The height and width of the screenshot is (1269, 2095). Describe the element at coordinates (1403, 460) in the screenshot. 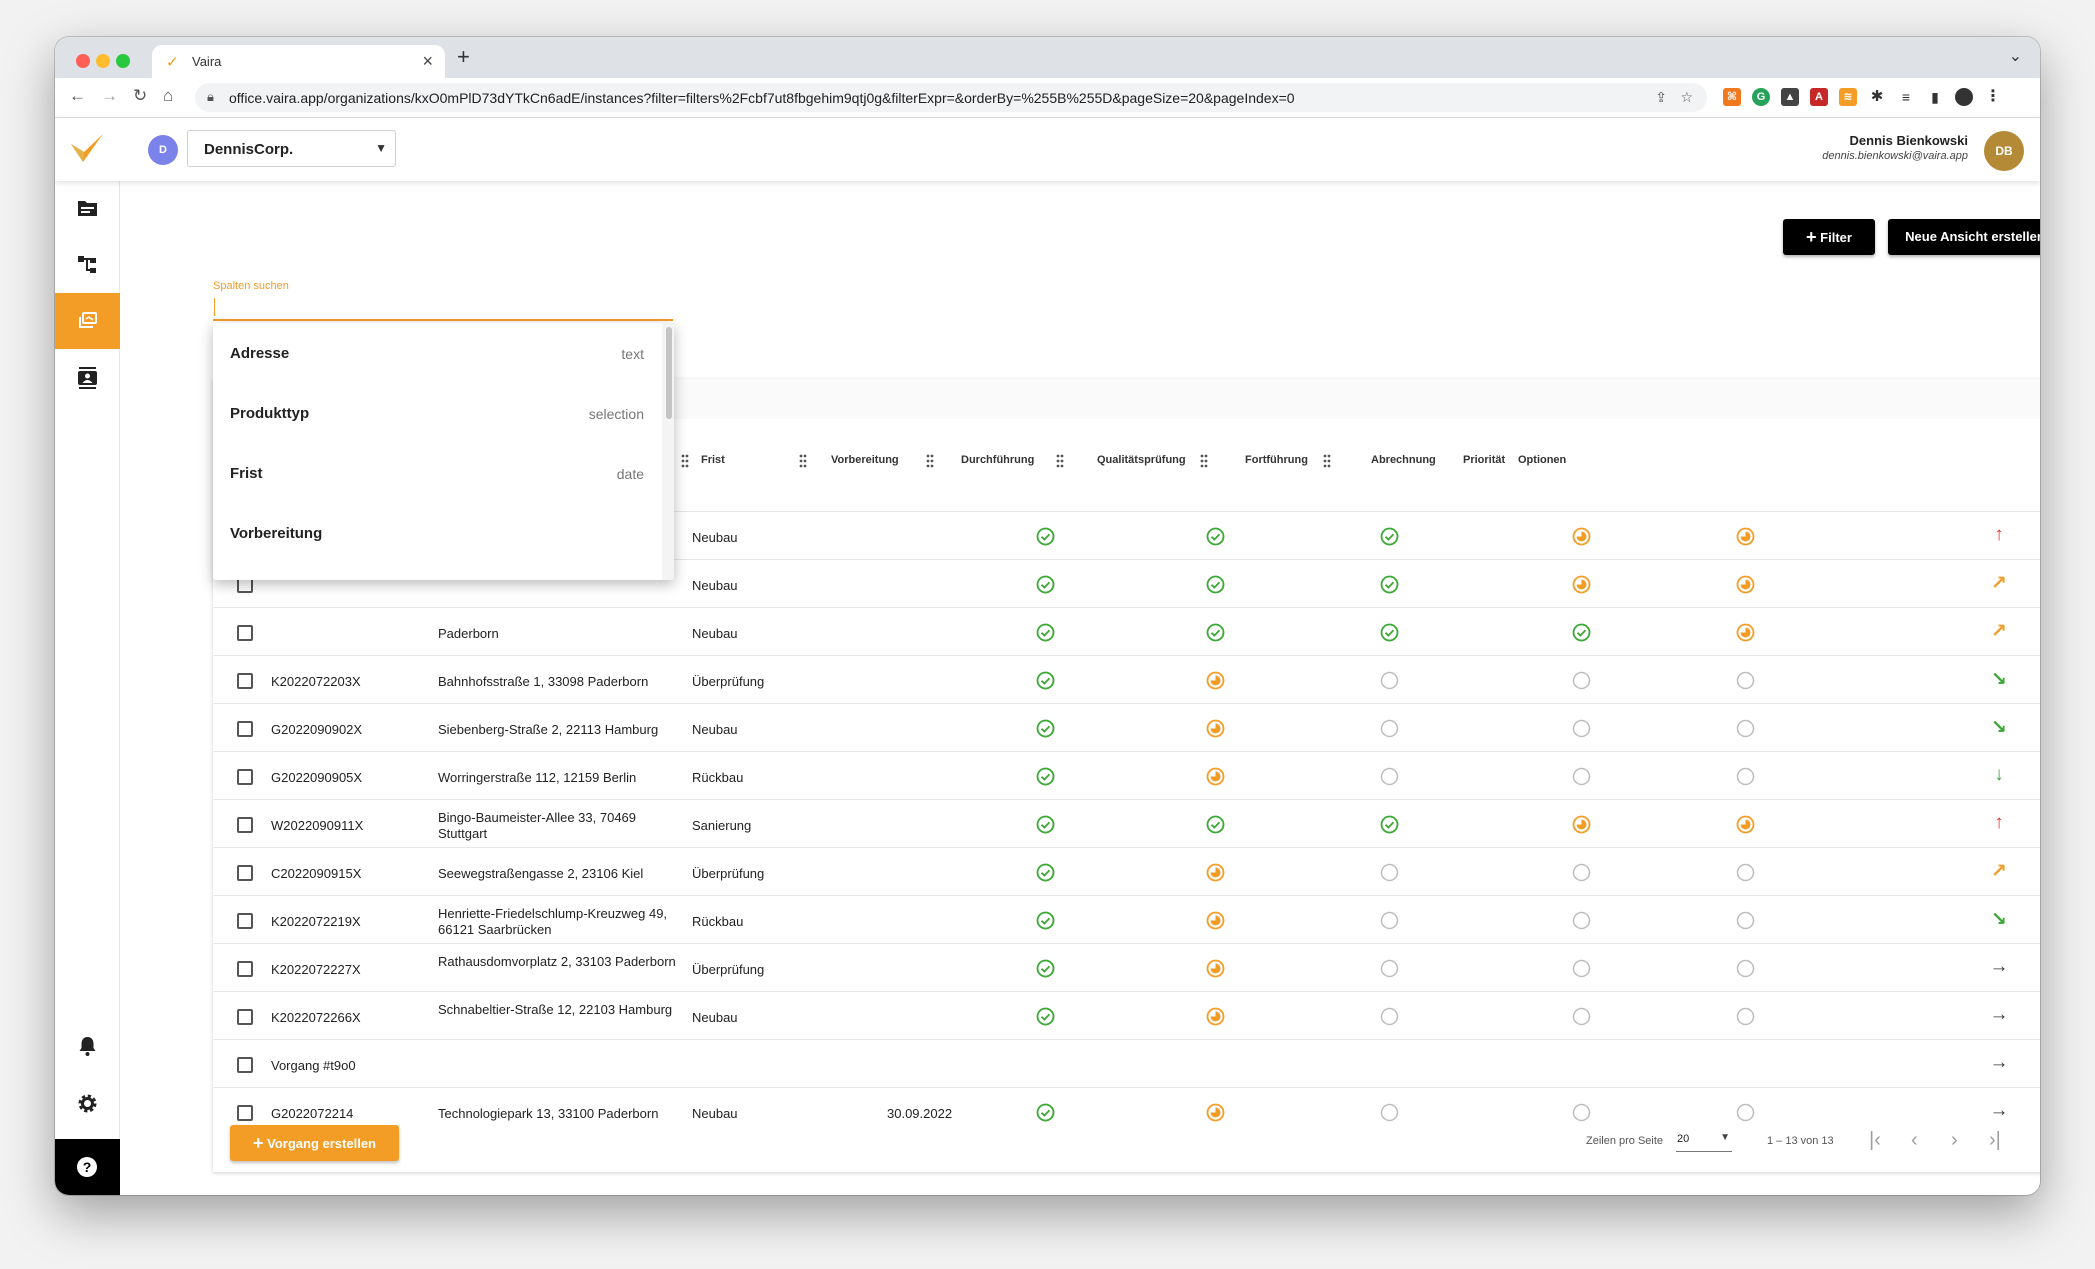

I see `column-header: Abrechnung` at that location.